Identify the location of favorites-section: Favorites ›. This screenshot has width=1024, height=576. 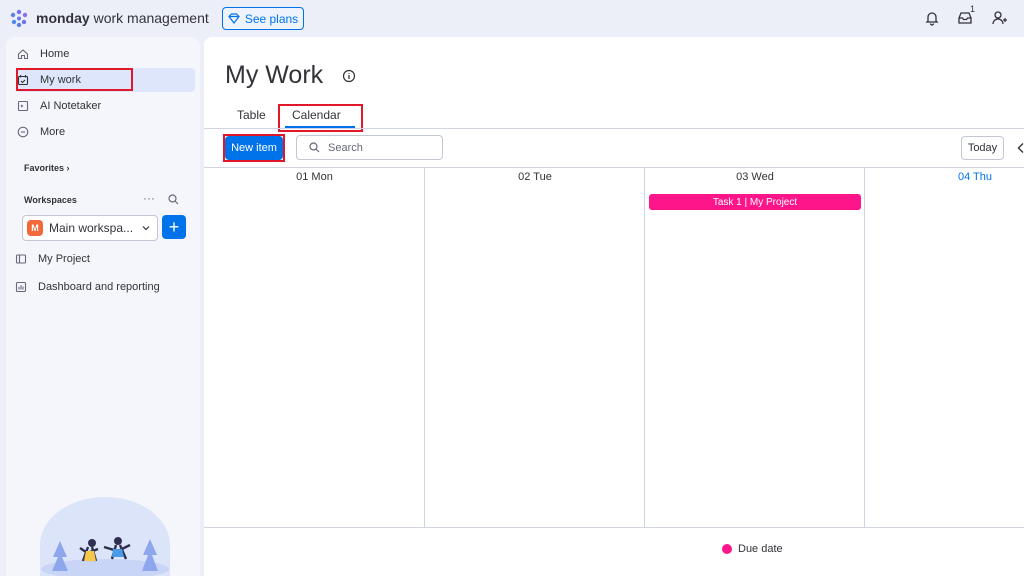
(47, 168).